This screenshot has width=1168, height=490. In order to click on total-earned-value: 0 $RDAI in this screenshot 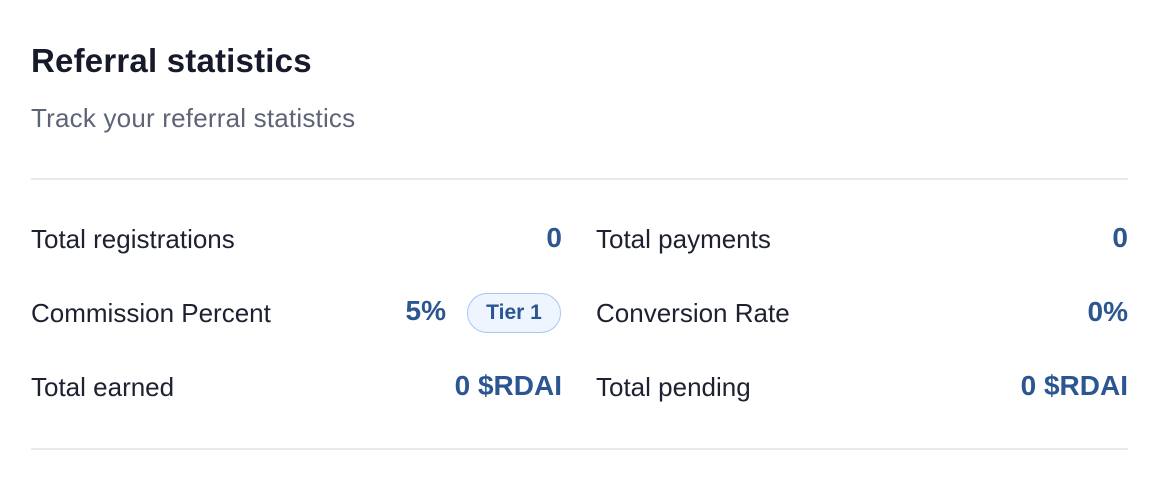, I will do `click(508, 385)`.